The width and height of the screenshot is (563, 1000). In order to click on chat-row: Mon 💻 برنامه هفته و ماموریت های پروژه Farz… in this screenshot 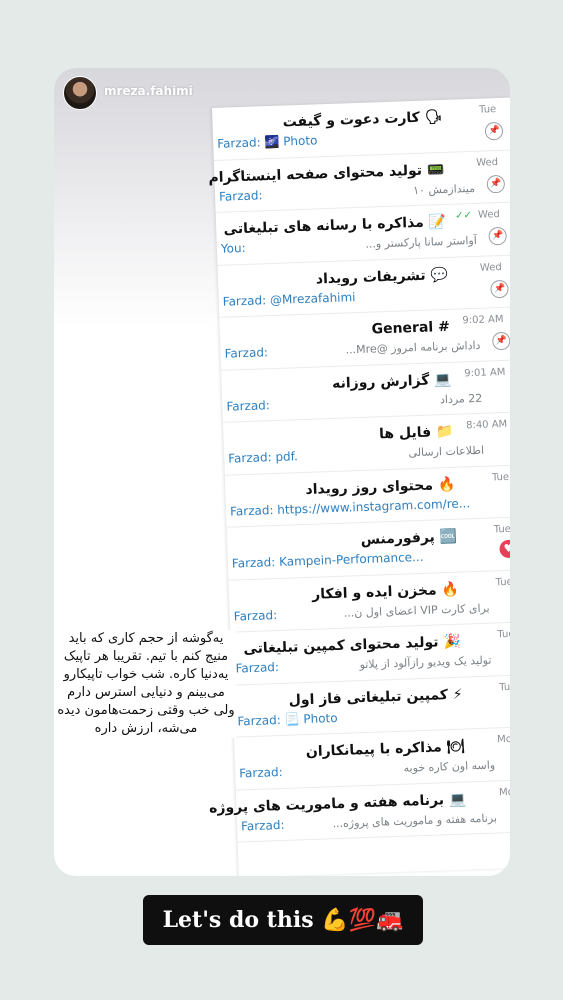, I will do `click(359, 811)`.